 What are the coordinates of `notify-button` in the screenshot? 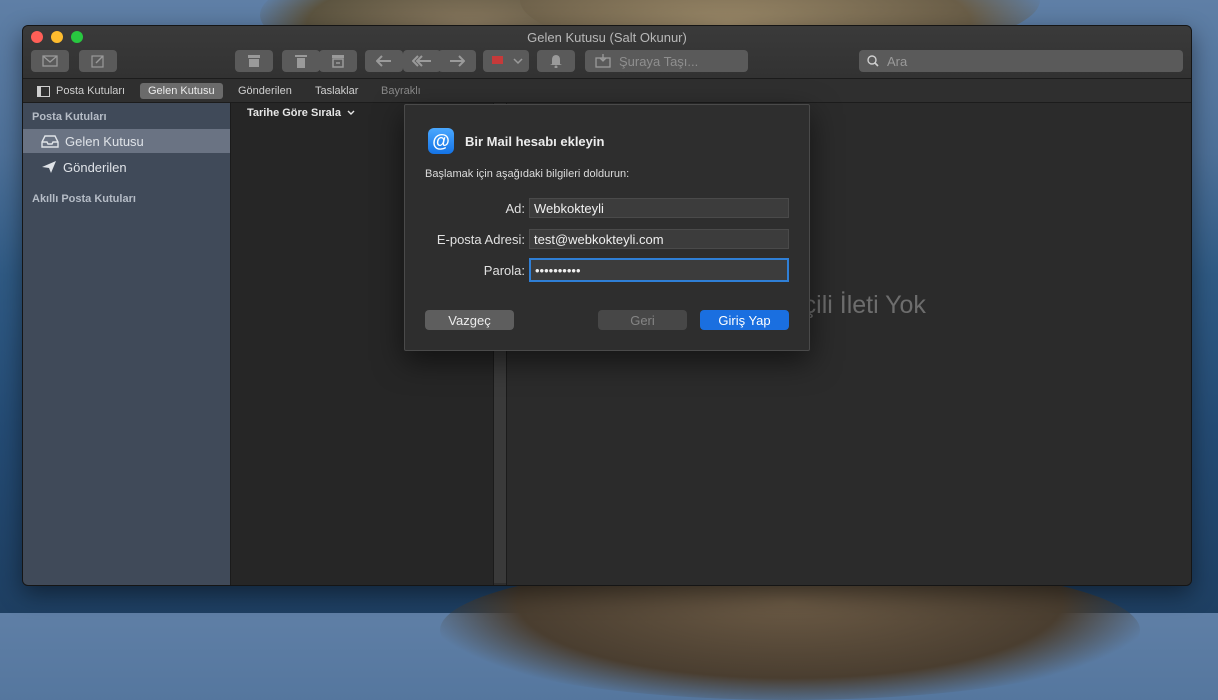 It's located at (556, 61).